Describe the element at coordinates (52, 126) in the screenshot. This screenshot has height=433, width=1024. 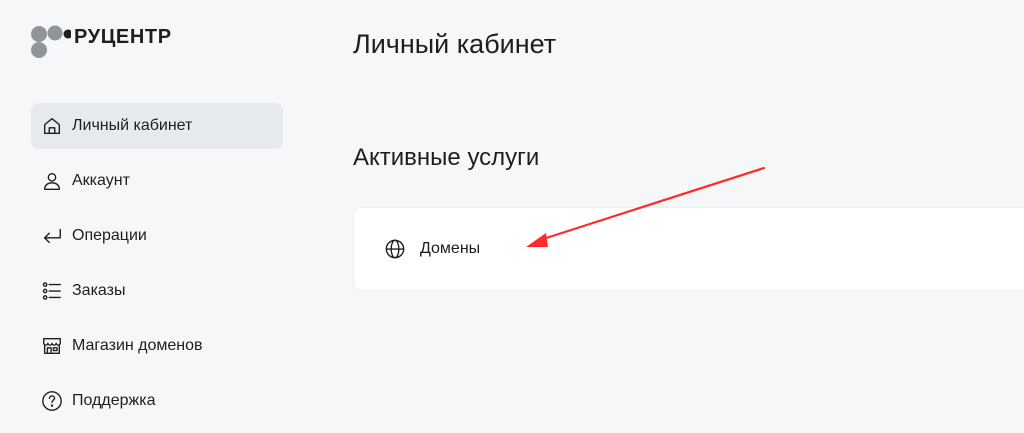
I see `home-icon` at that location.